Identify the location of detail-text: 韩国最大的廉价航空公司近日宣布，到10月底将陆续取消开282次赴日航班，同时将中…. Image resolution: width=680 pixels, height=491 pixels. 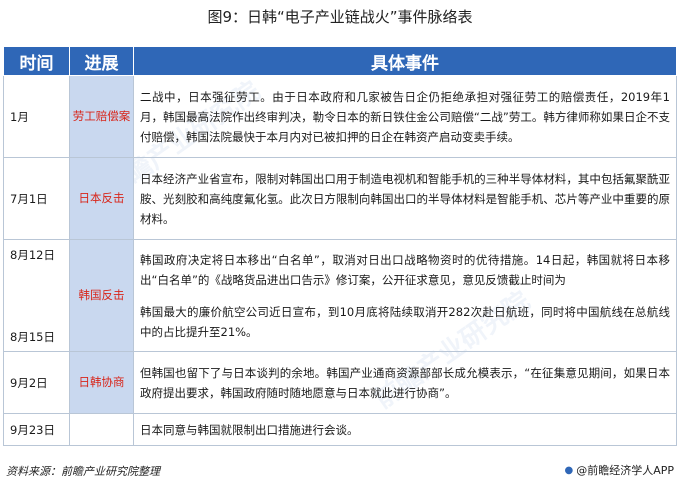
(405, 321).